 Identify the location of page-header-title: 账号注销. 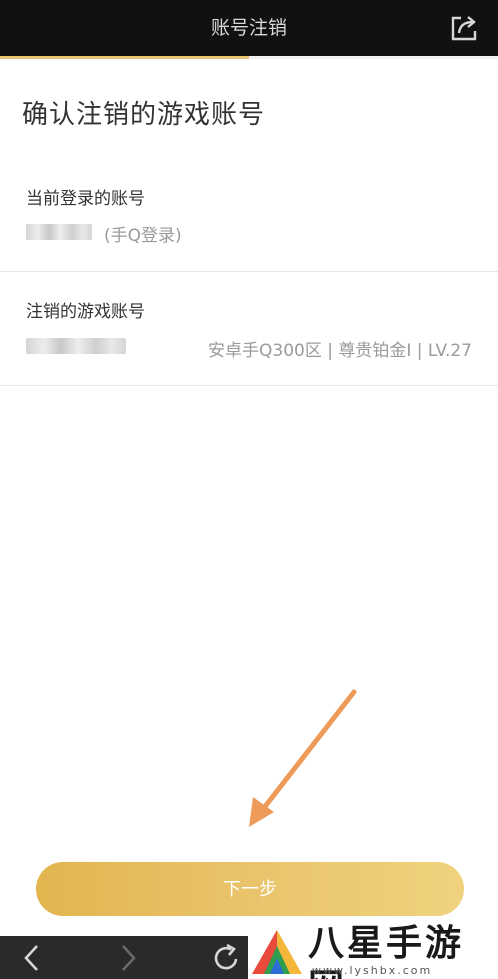
(248, 28).